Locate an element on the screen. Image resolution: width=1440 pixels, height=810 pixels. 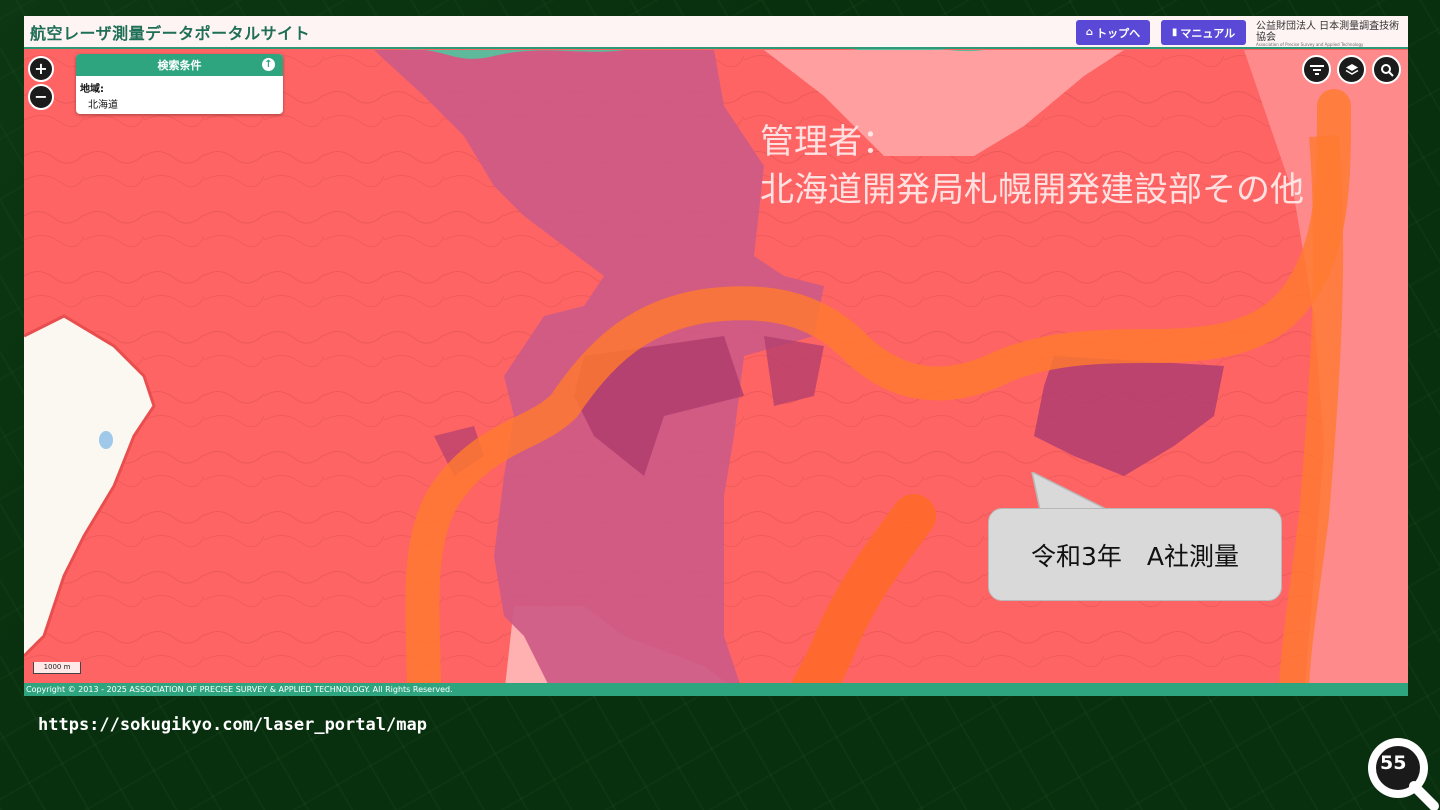
search-conditions-panel: 検索条件 ↑ 地域: 北海道 is located at coordinates (179, 84).